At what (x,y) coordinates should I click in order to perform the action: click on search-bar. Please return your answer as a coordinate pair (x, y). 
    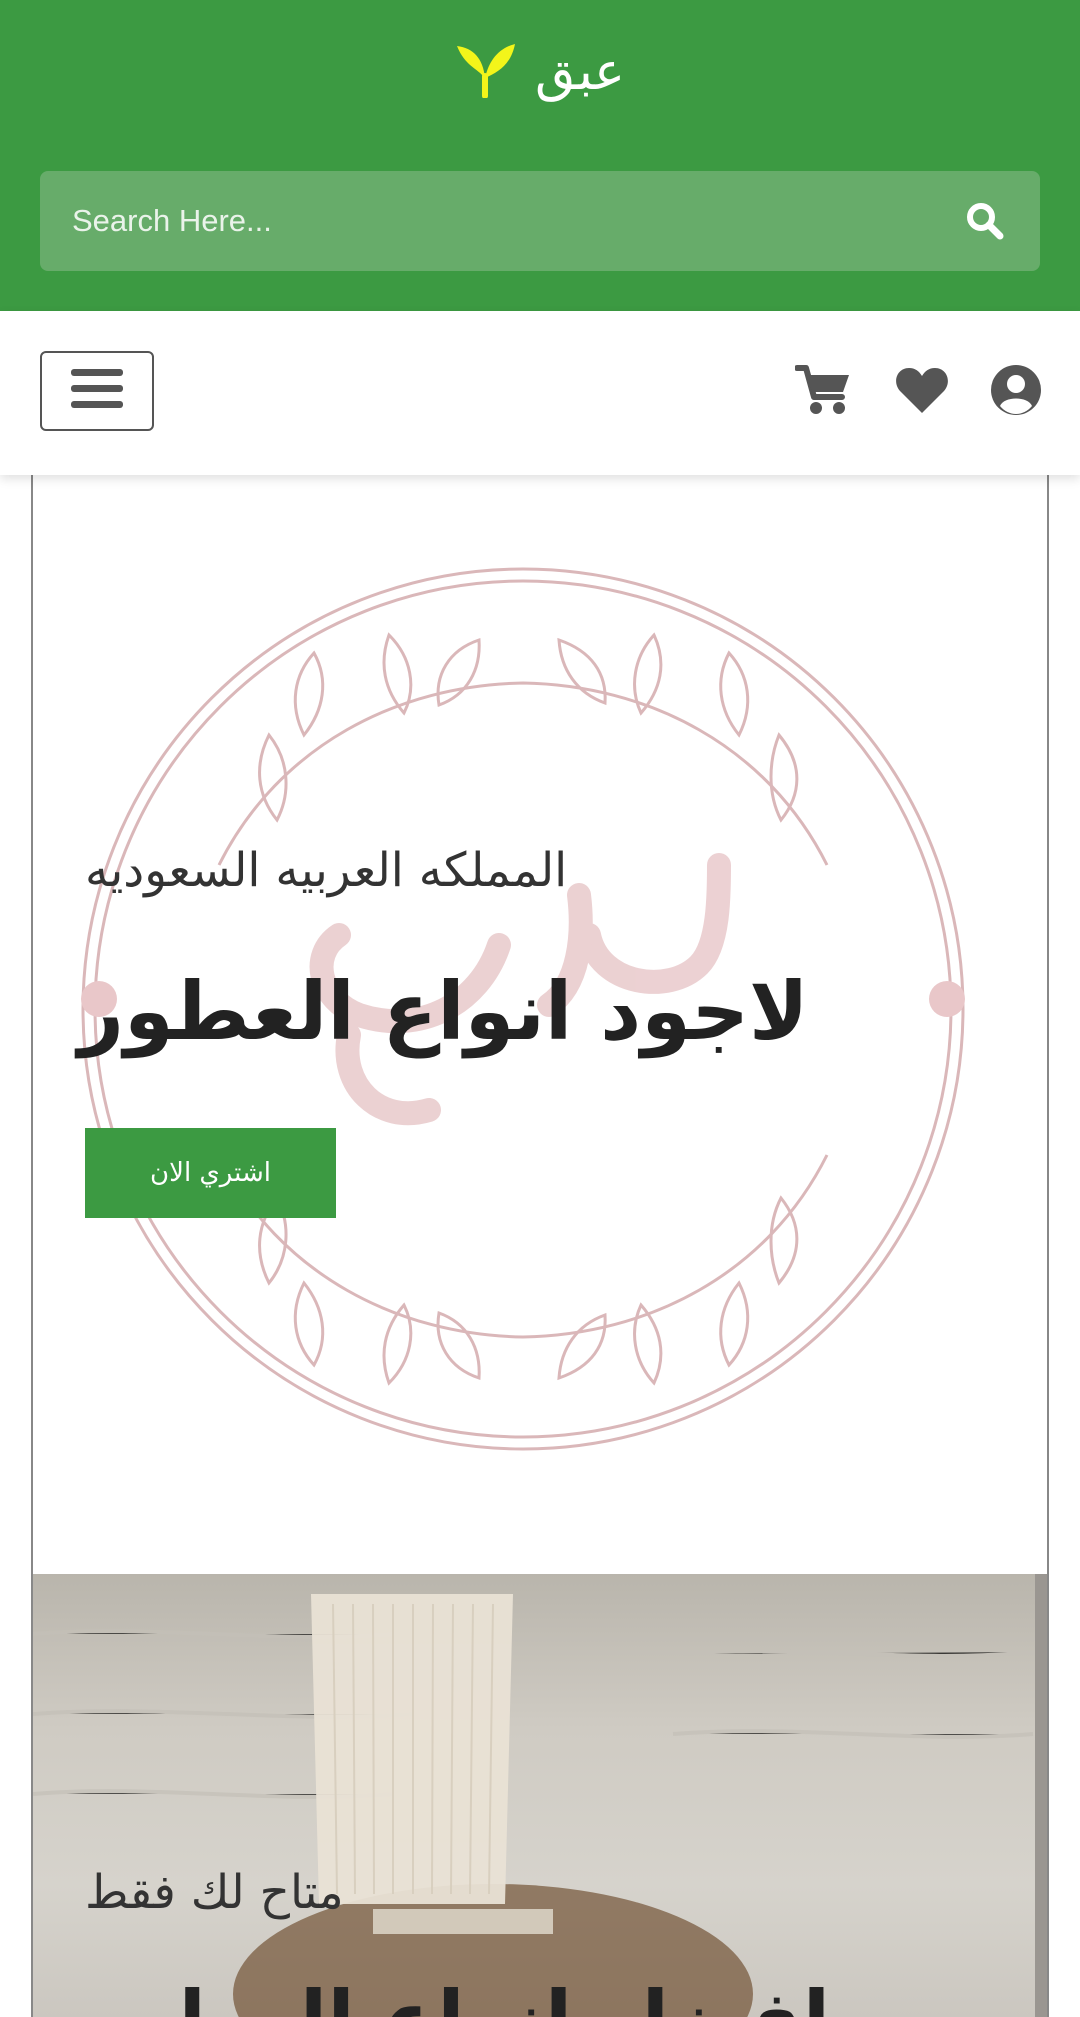
    Looking at the image, I should click on (540, 221).